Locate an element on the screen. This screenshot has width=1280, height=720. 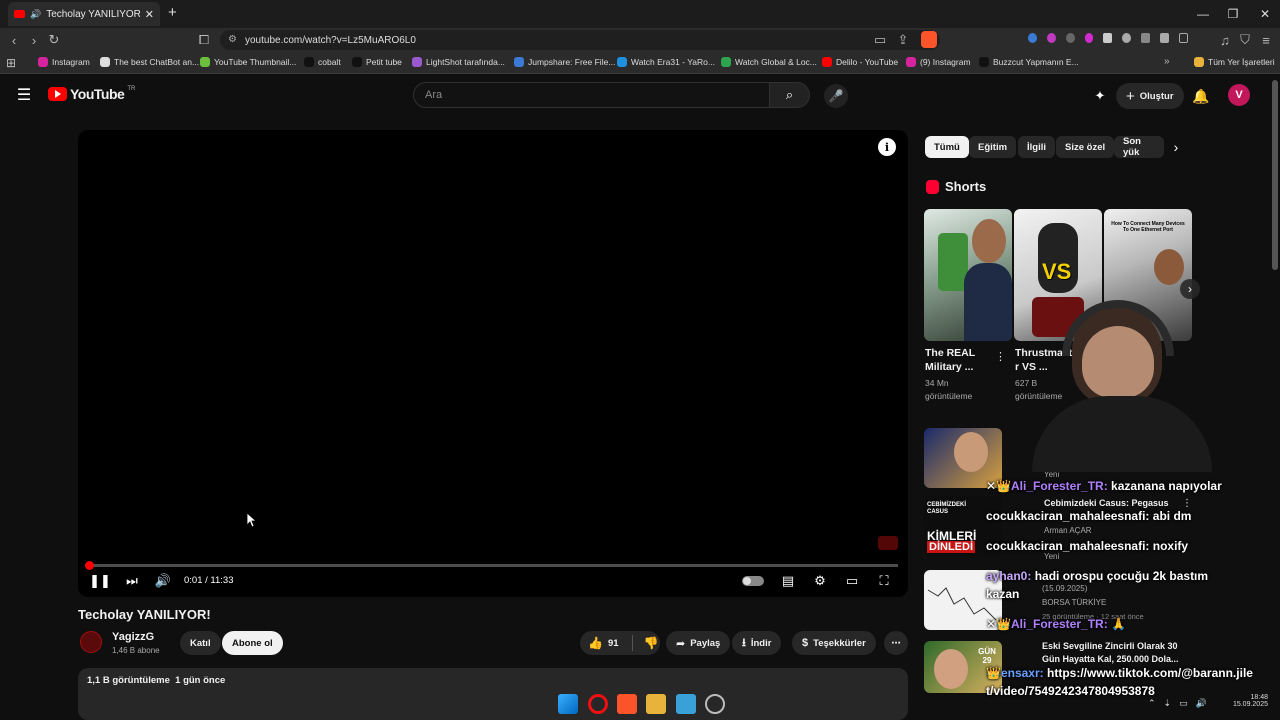
notifications-bell-icon: 🔔 is located at coordinates (1201, 96).